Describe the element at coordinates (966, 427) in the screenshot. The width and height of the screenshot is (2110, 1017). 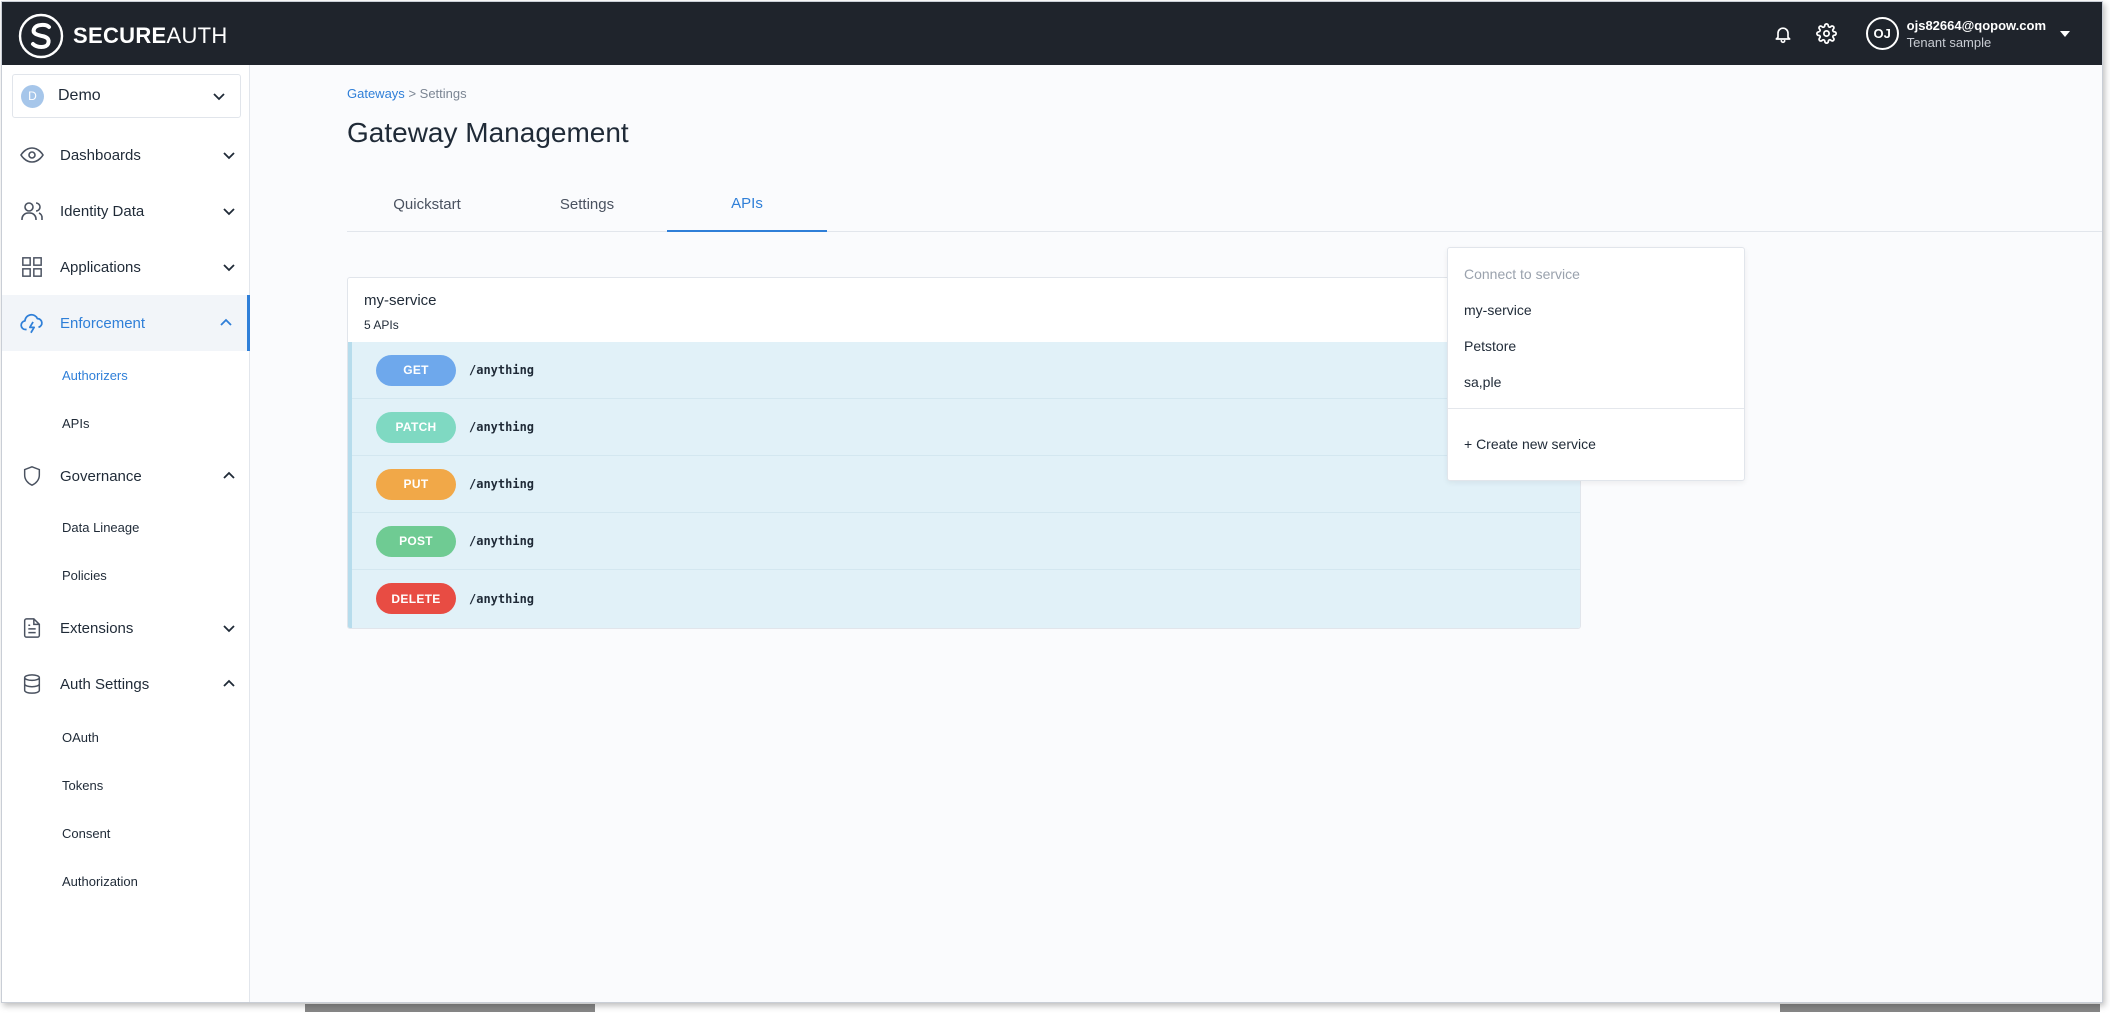
I see `api-row: PATCH /anything` at that location.